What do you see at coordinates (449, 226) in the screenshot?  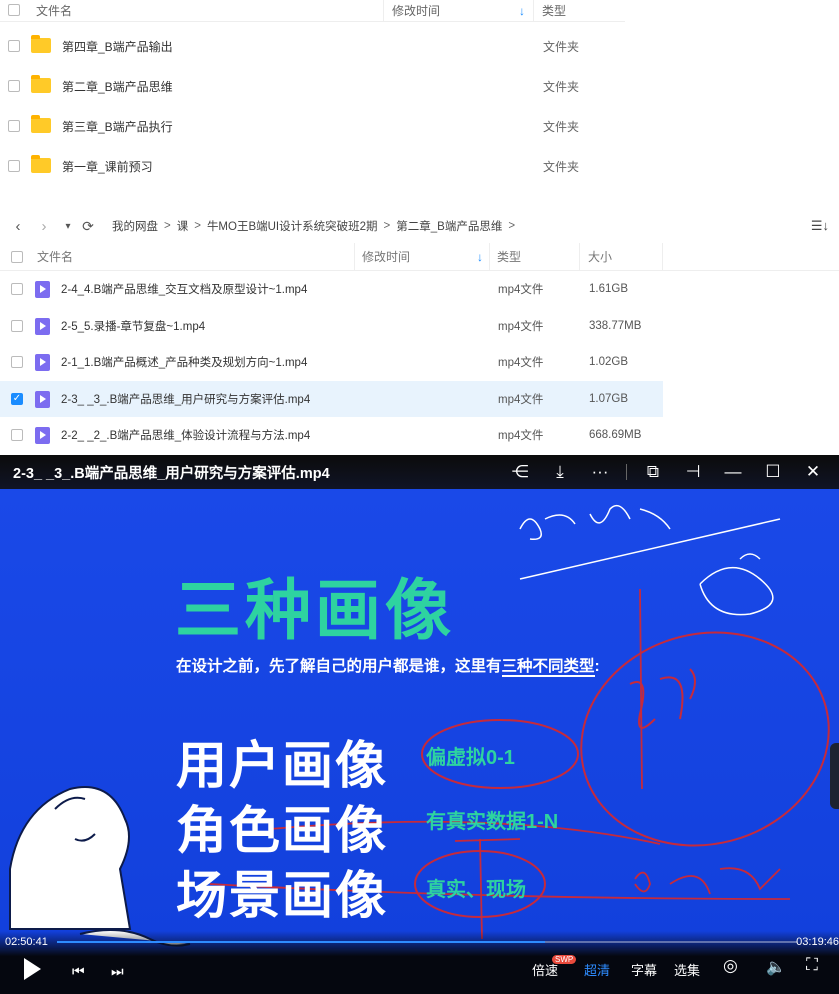 I see `crumb-chapter: 第二章_B端产品思维` at bounding box center [449, 226].